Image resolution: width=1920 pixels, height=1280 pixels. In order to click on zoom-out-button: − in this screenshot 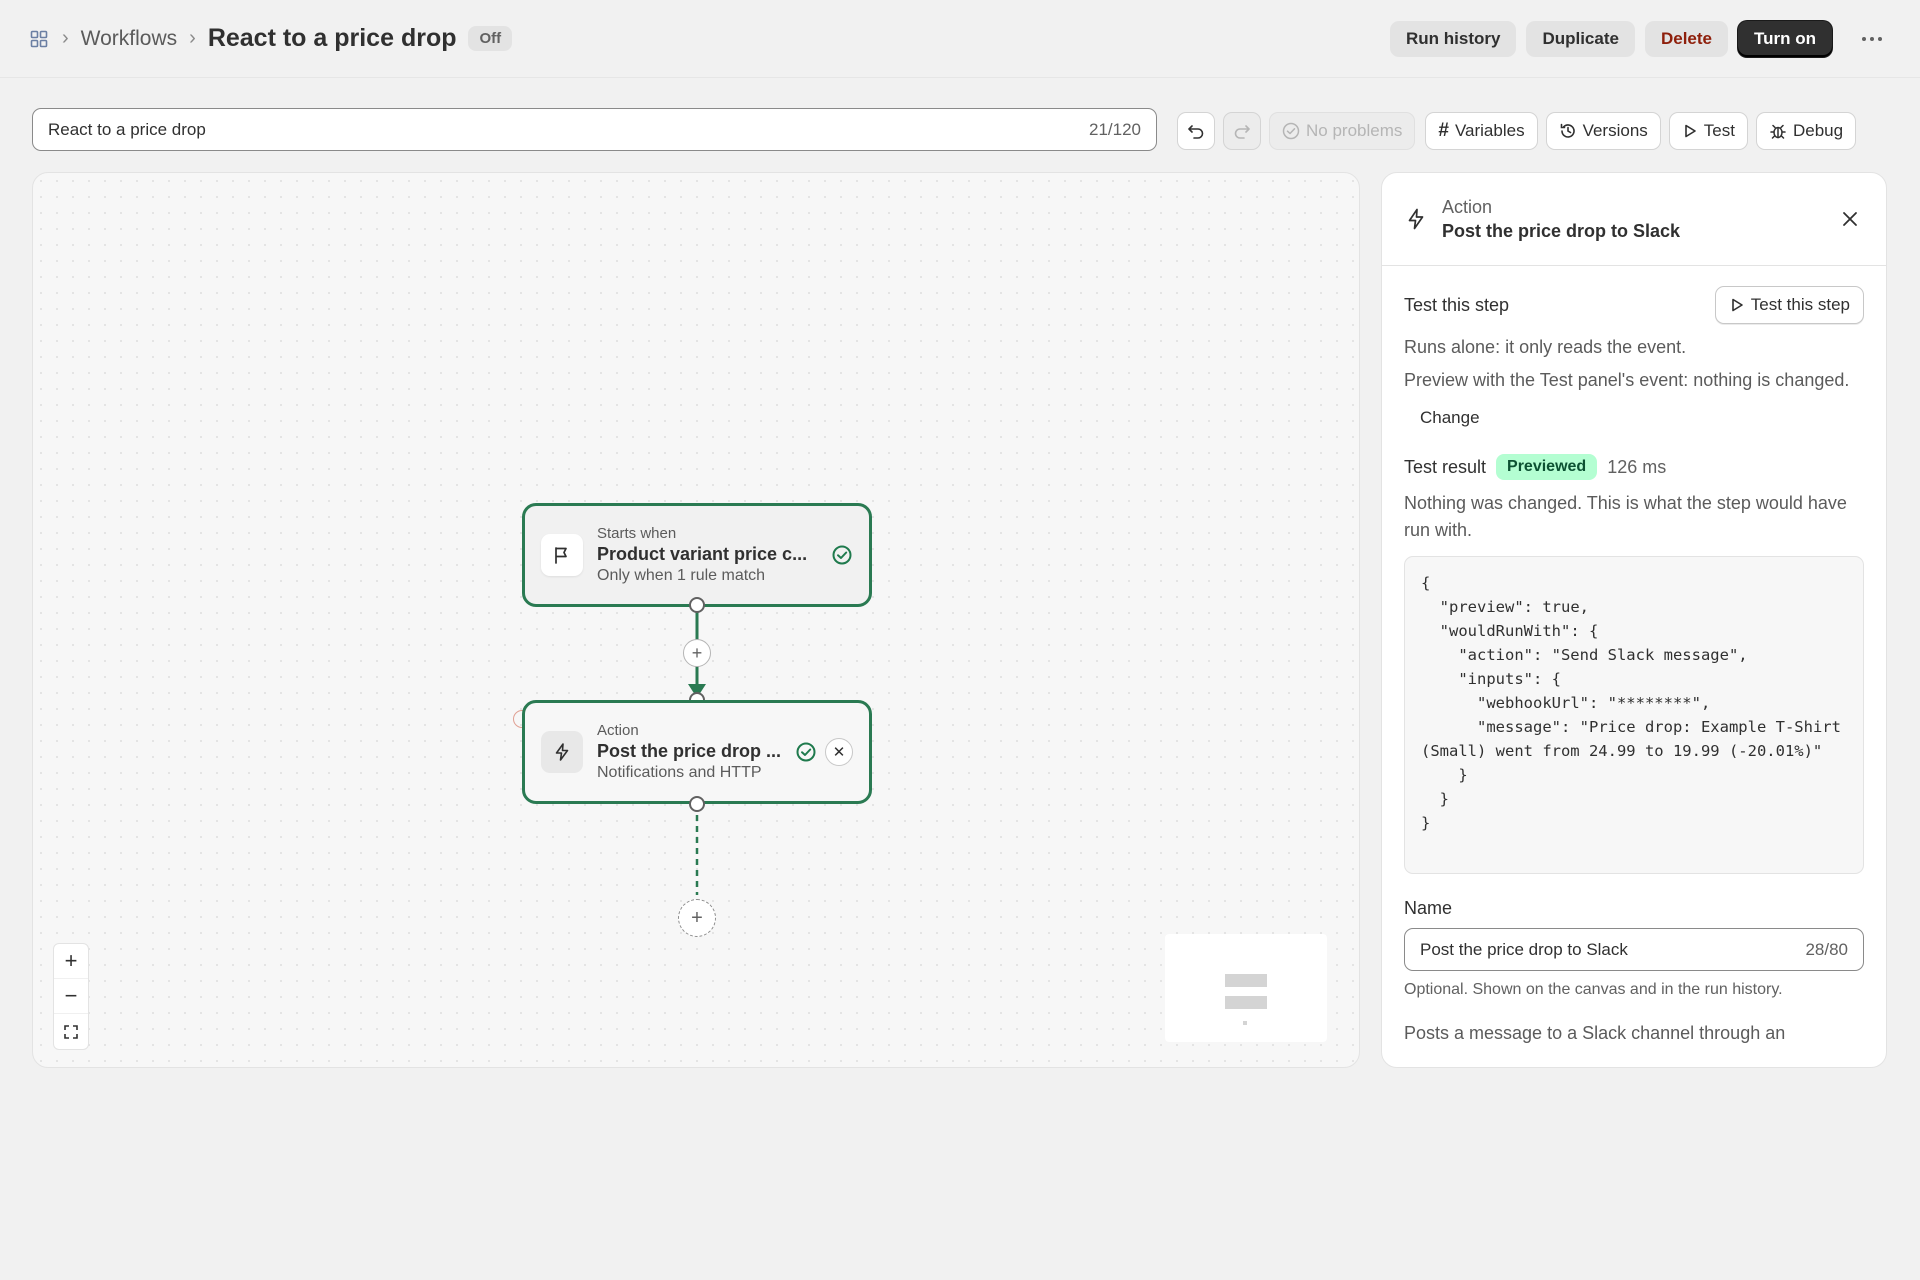, I will do `click(71, 996)`.